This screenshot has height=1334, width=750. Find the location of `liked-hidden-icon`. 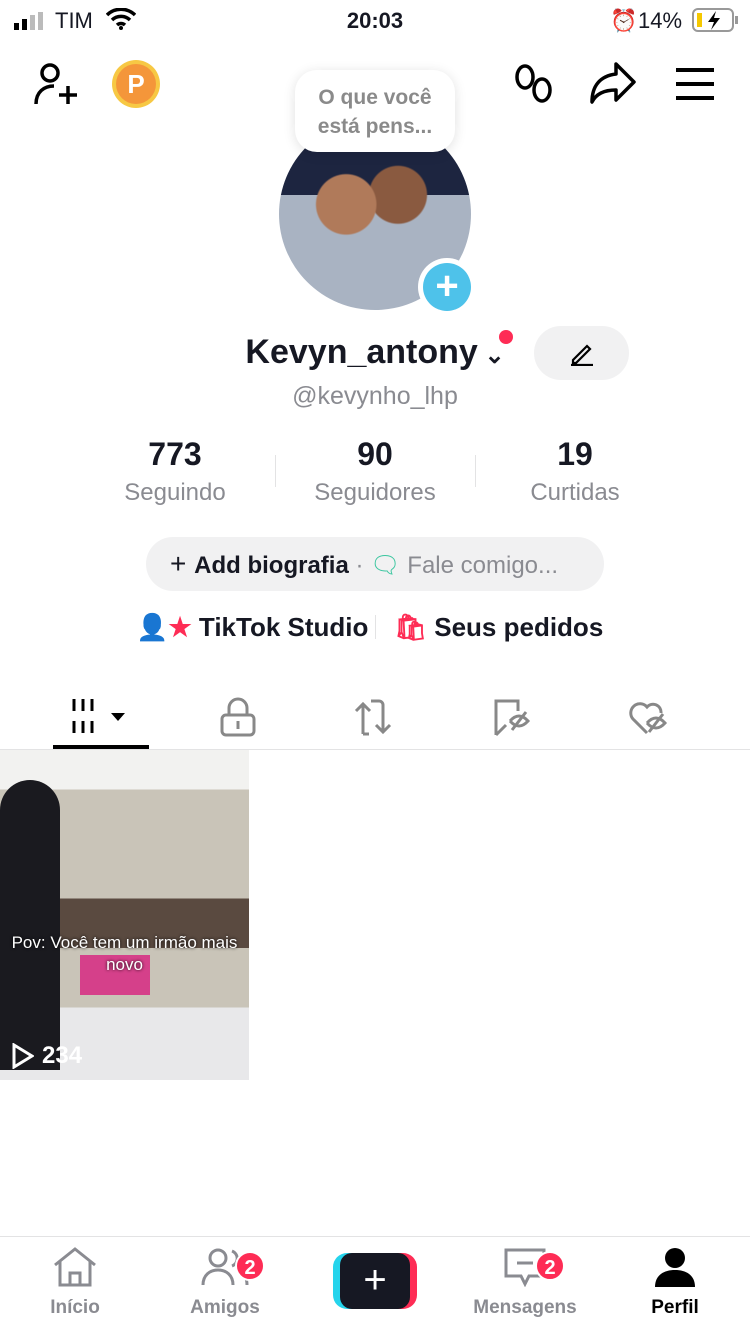

liked-hidden-icon is located at coordinates (648, 718).